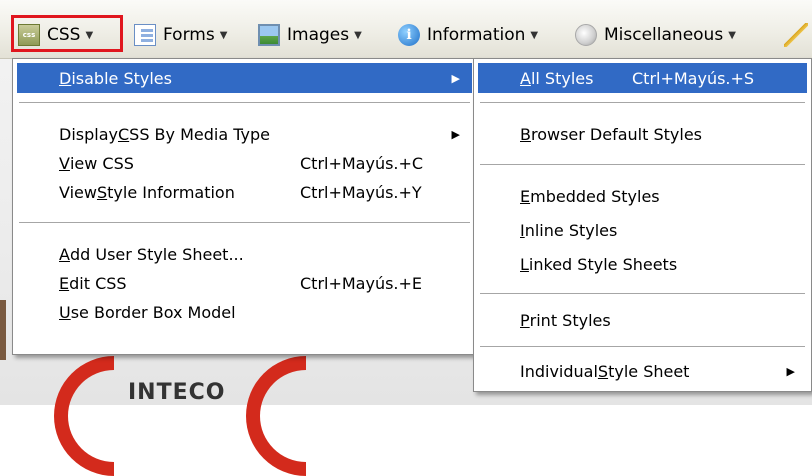  I want to click on menu-item-label: Display, so click(88, 134).